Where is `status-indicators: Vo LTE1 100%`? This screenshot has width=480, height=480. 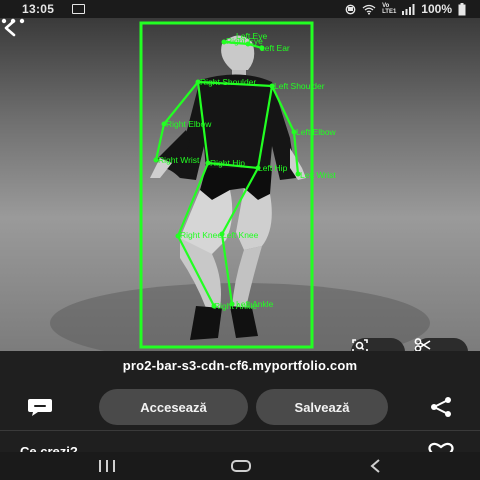 status-indicators: Vo LTE1 100% is located at coordinates (405, 9).